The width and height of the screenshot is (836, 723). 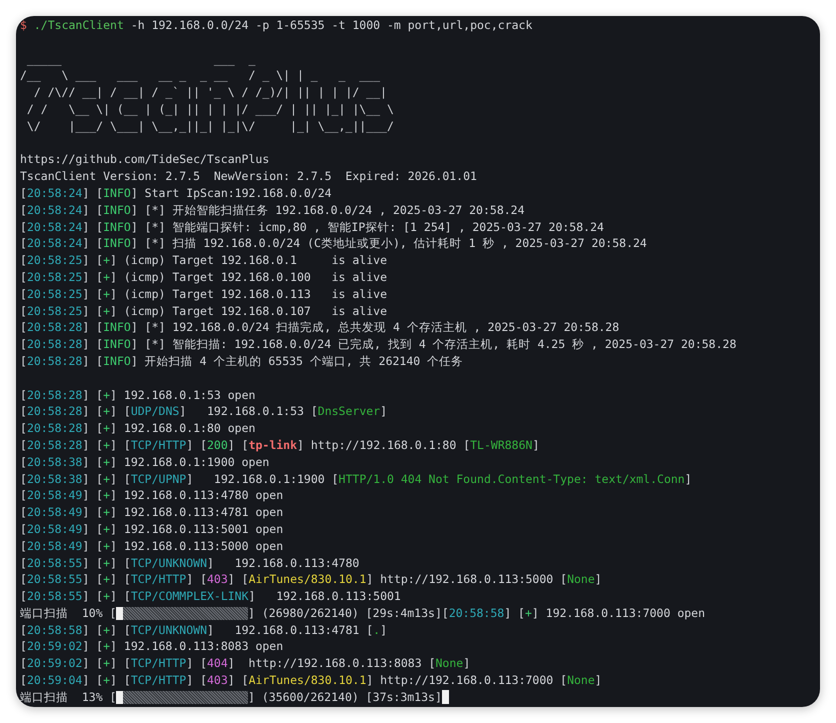 What do you see at coordinates (277, 25) in the screenshot?
I see `command-line: $ ./TscanClient -h 192.168.0.0/24 -p 1-65535 -t 1000 -m port,url,poc,crack` at bounding box center [277, 25].